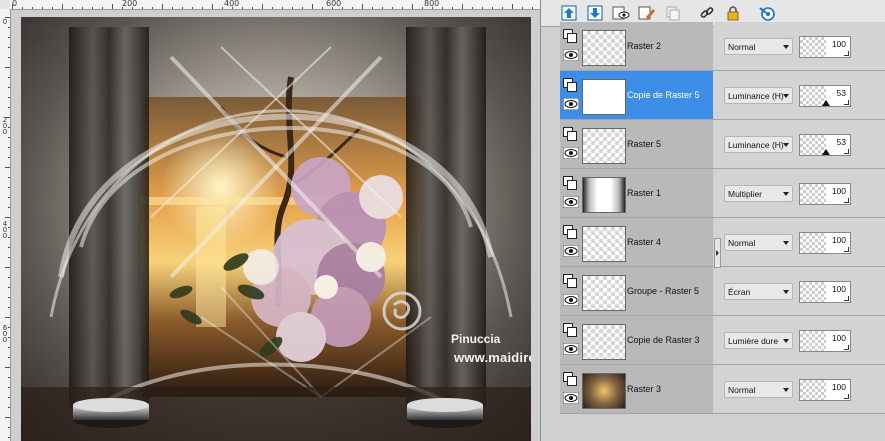 The image size is (885, 441). Describe the element at coordinates (636, 95) in the screenshot. I see `layer-row-header: Copie de Raster 5` at that location.